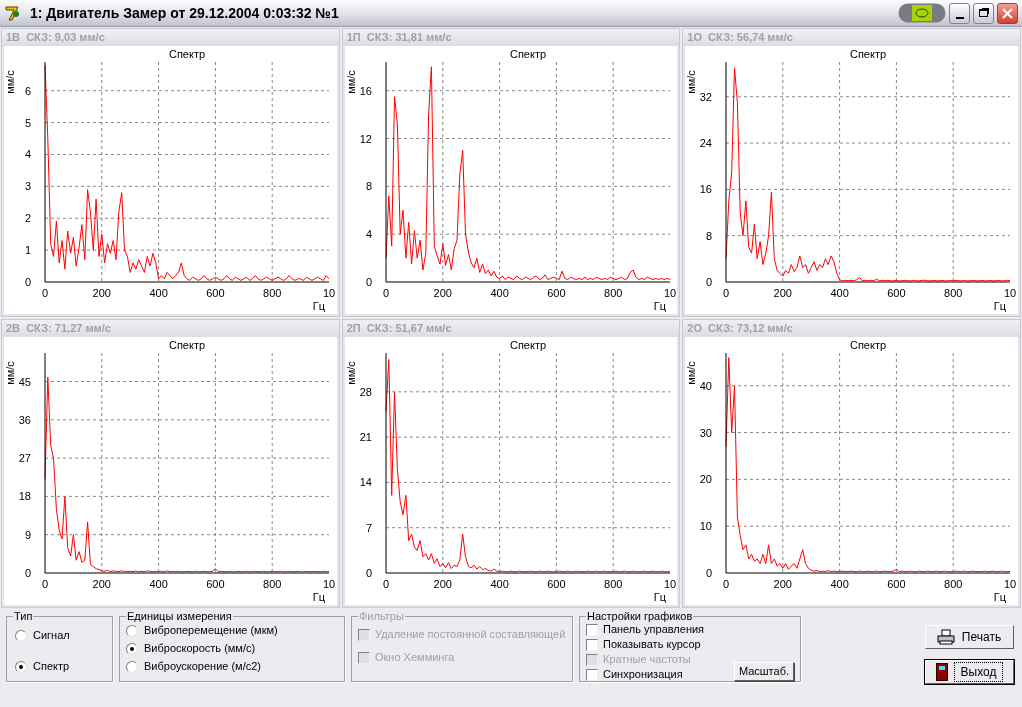 The image size is (1022, 707). Describe the element at coordinates (654, 629) in the screenshot. I see `checkbox-label: Панель управления` at that location.